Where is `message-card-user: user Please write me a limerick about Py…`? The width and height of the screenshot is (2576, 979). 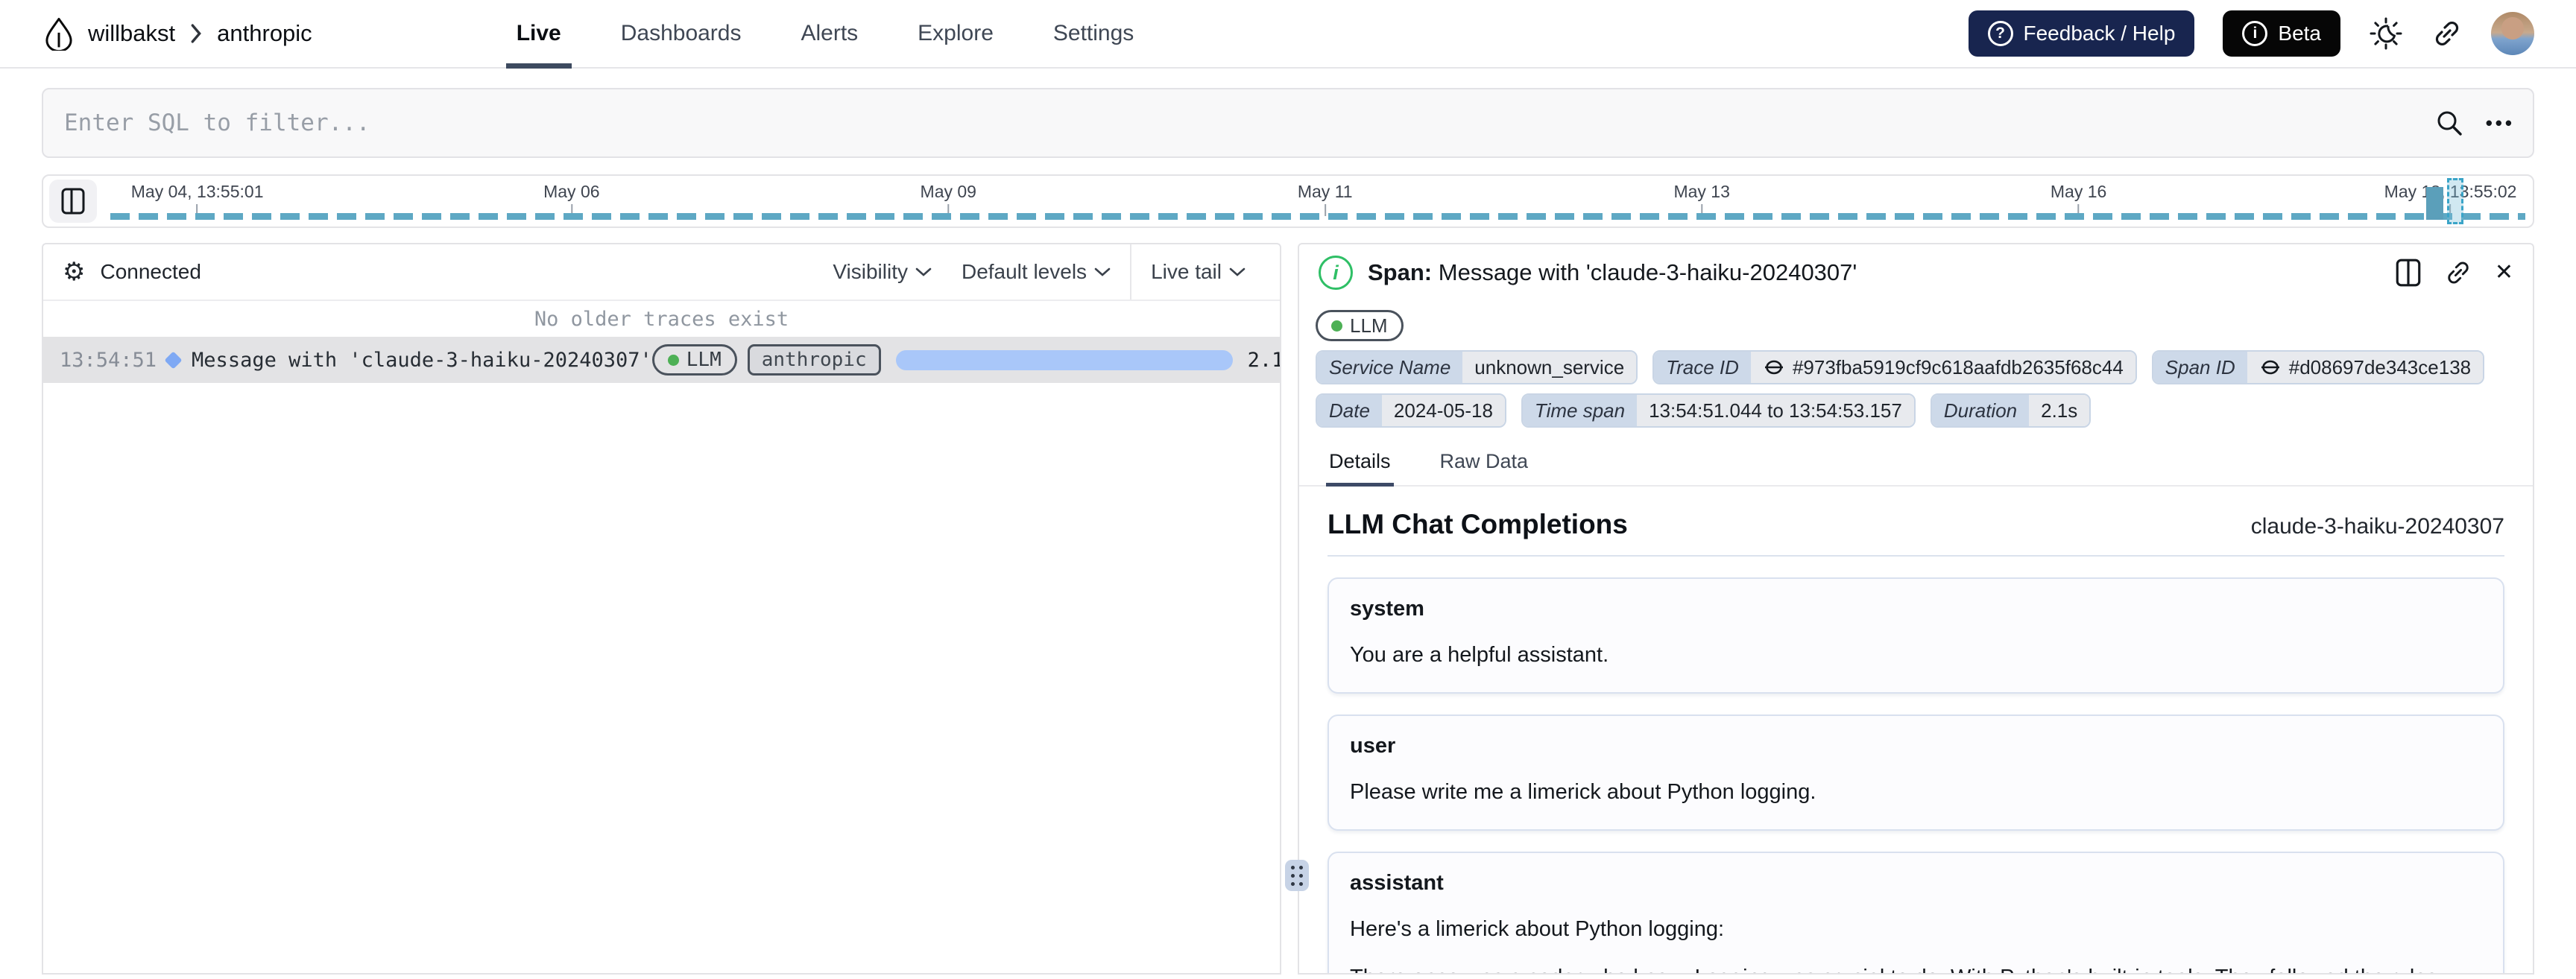
message-card-user: user Please write me a limerick about Py… is located at coordinates (1916, 773).